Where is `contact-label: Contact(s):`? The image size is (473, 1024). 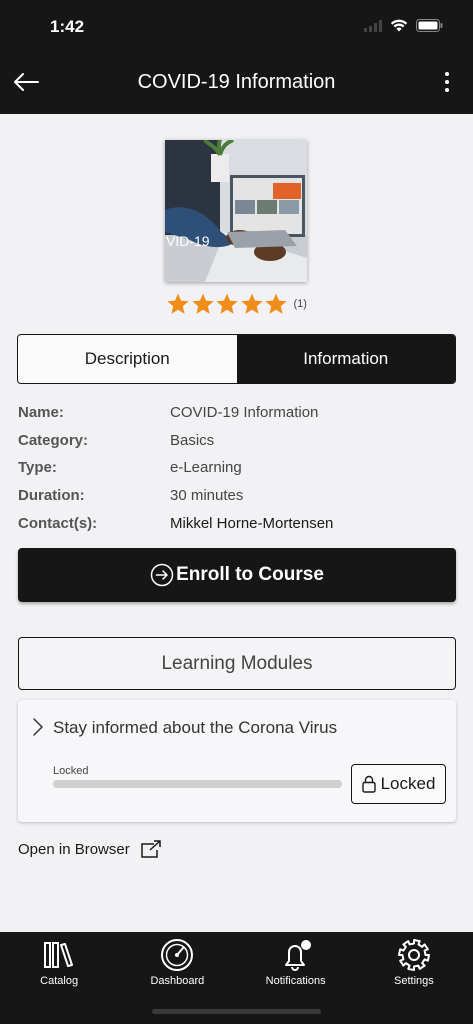 contact-label: Contact(s): is located at coordinates (58, 523).